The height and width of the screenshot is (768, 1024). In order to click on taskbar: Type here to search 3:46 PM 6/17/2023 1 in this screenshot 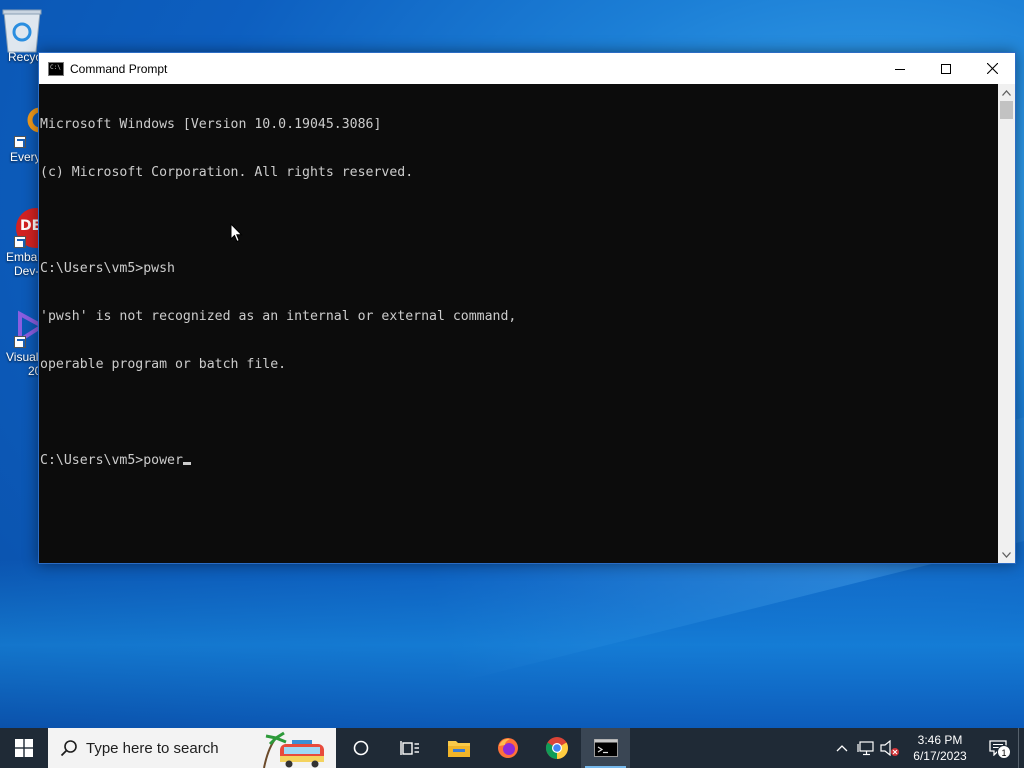, I will do `click(512, 748)`.